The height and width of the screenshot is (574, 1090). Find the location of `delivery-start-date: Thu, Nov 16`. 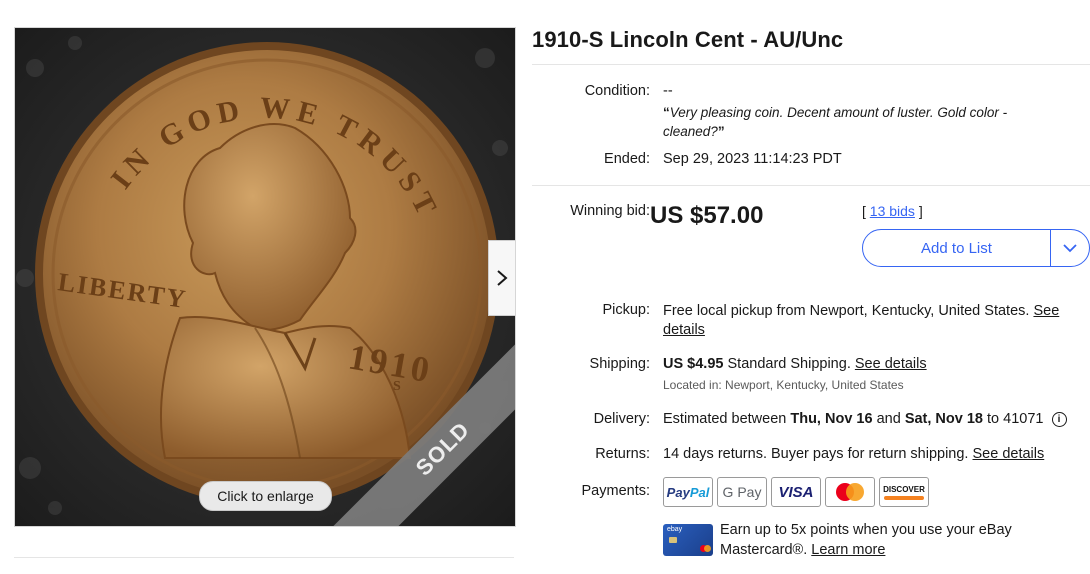

delivery-start-date: Thu, Nov 16 is located at coordinates (831, 419).